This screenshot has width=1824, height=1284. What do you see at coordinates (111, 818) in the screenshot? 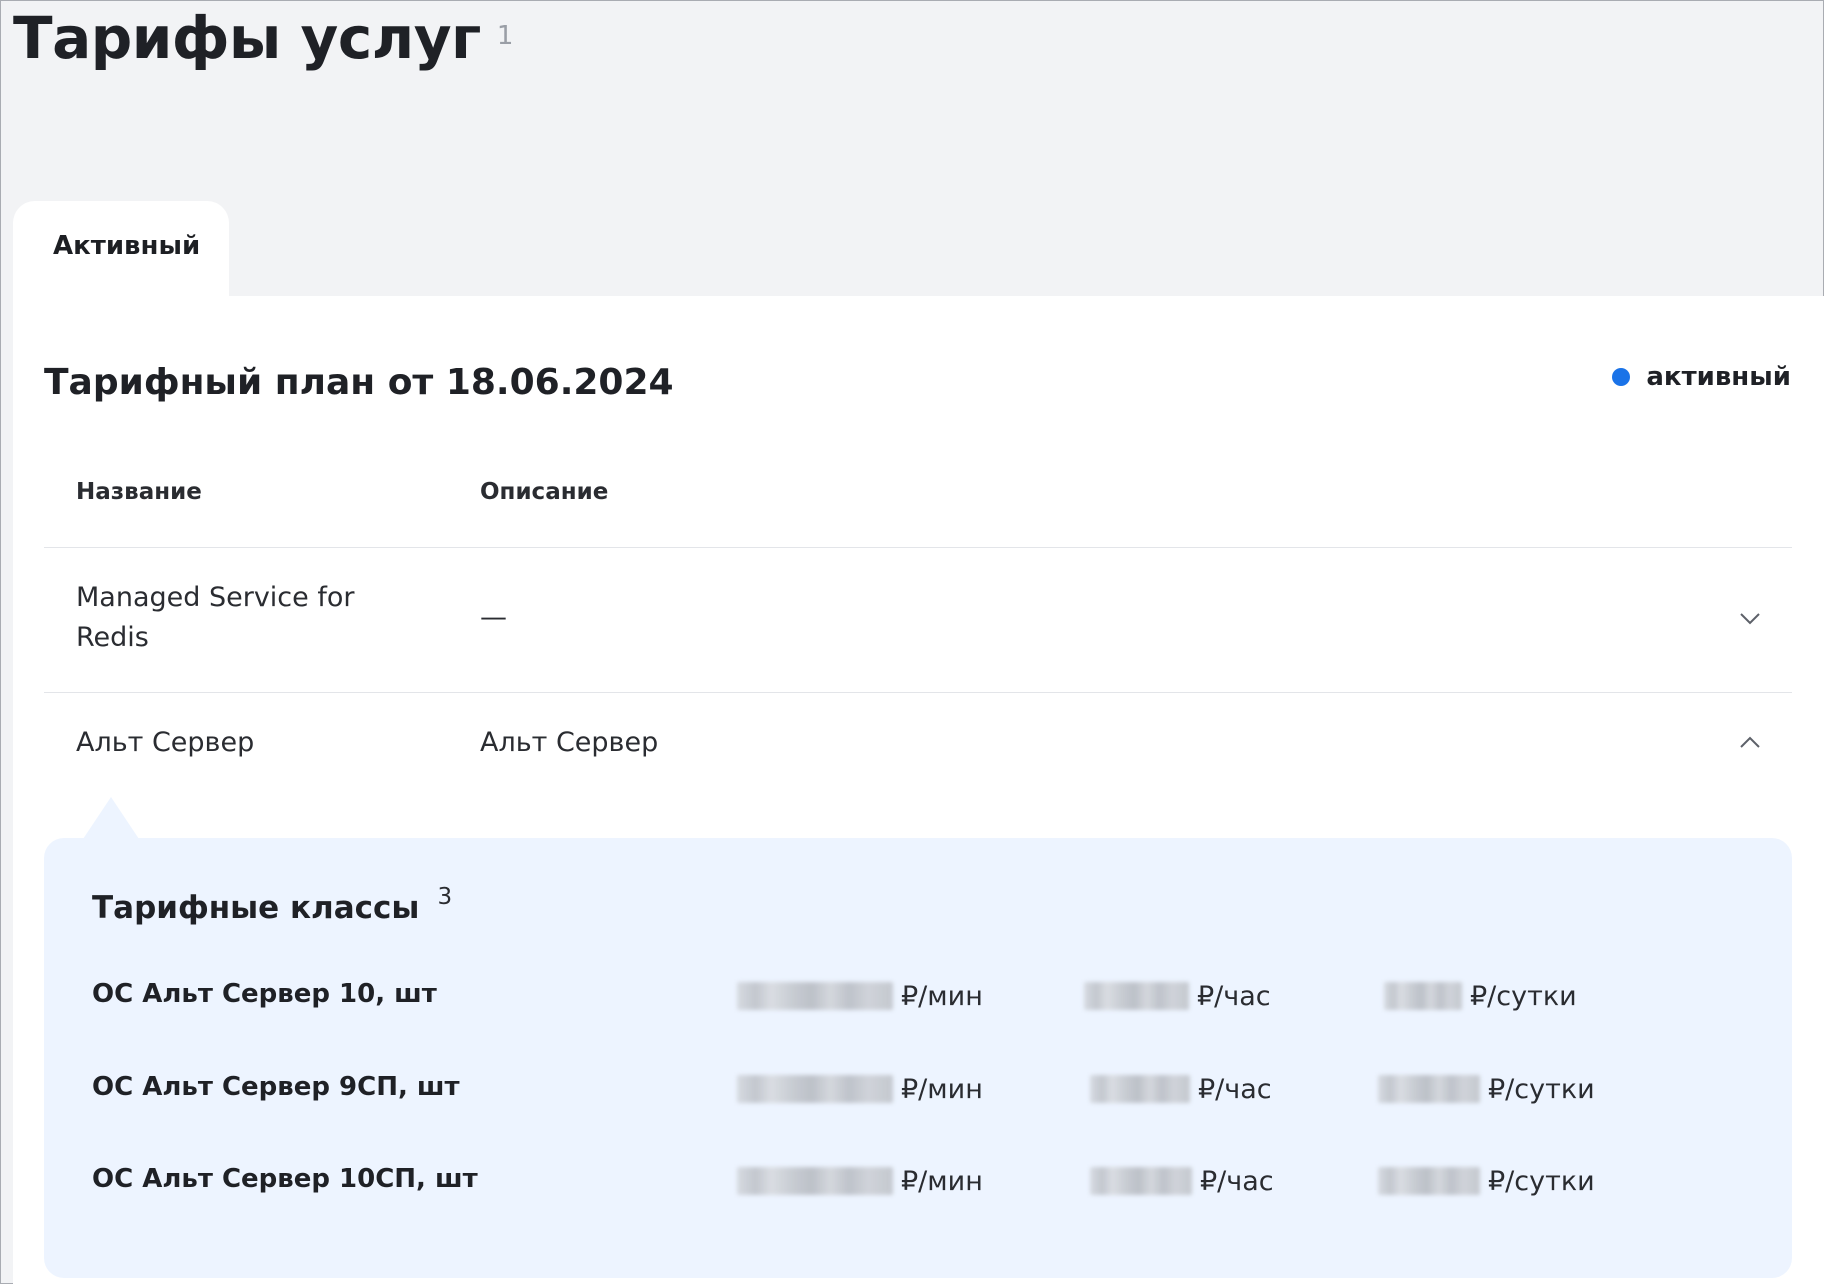
I see `panel-pointer` at bounding box center [111, 818].